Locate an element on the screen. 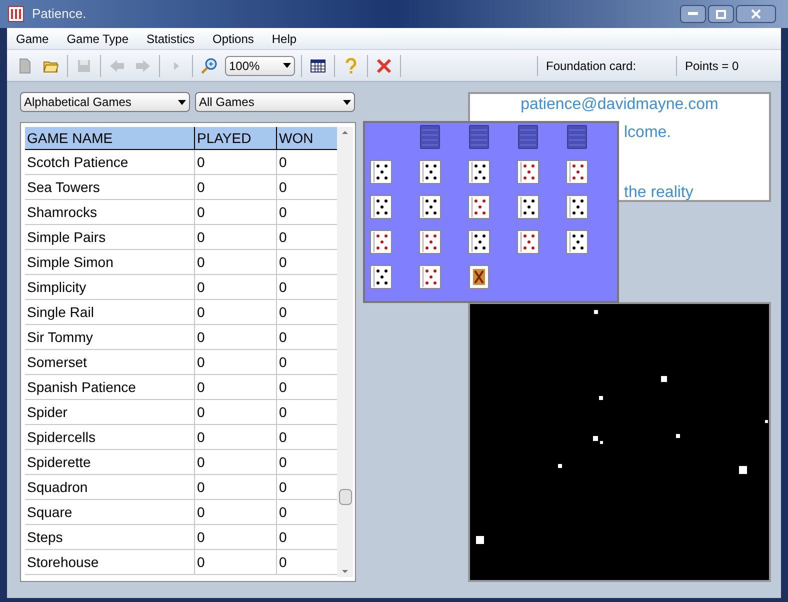 This screenshot has width=788, height=602. scrollbar is located at coordinates (345, 352).